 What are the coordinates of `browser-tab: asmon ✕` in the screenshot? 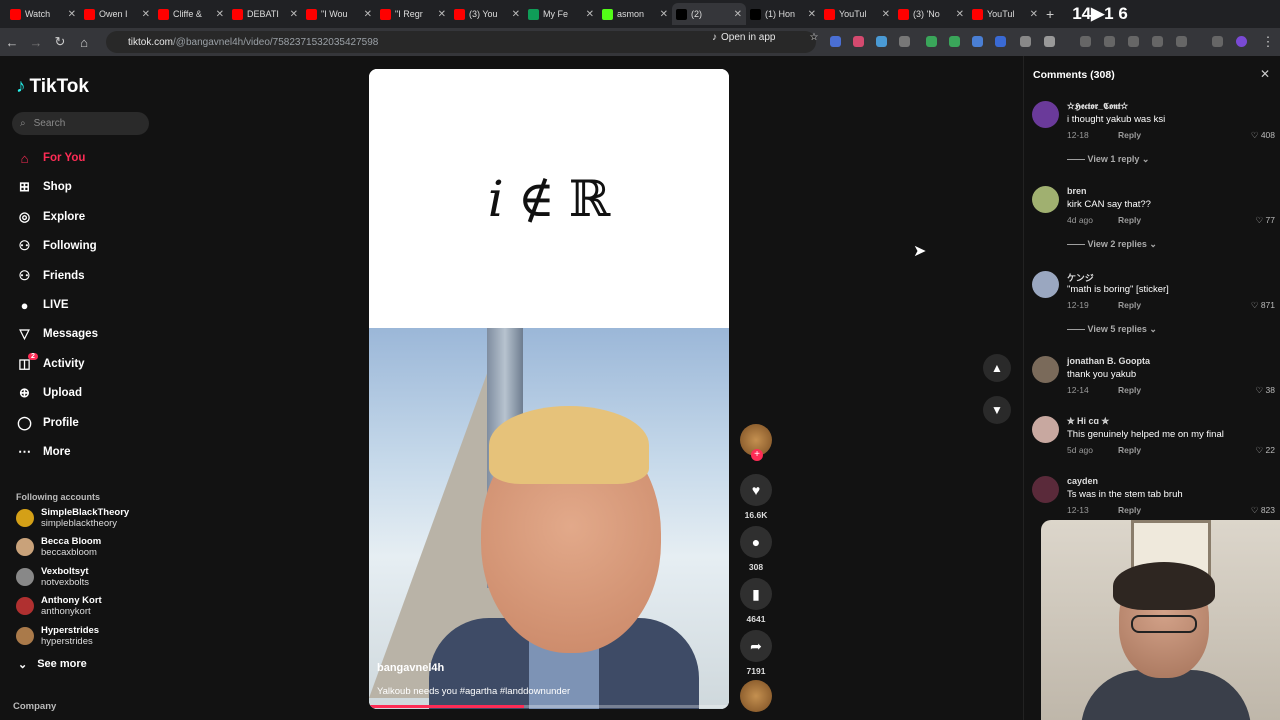 It's located at (635, 14).